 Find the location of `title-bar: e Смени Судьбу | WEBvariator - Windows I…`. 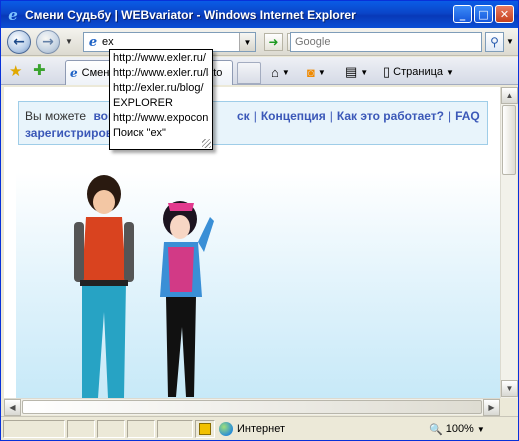

title-bar: e Смени Судьбу | WEBvariator - Windows I… is located at coordinates (259, 14).